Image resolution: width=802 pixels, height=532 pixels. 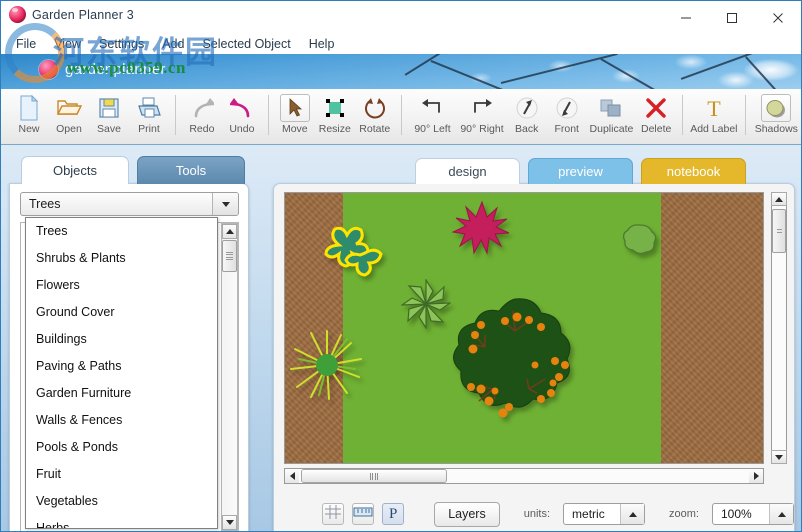 I want to click on canvas-object-star-plant, so click(x=426, y=304).